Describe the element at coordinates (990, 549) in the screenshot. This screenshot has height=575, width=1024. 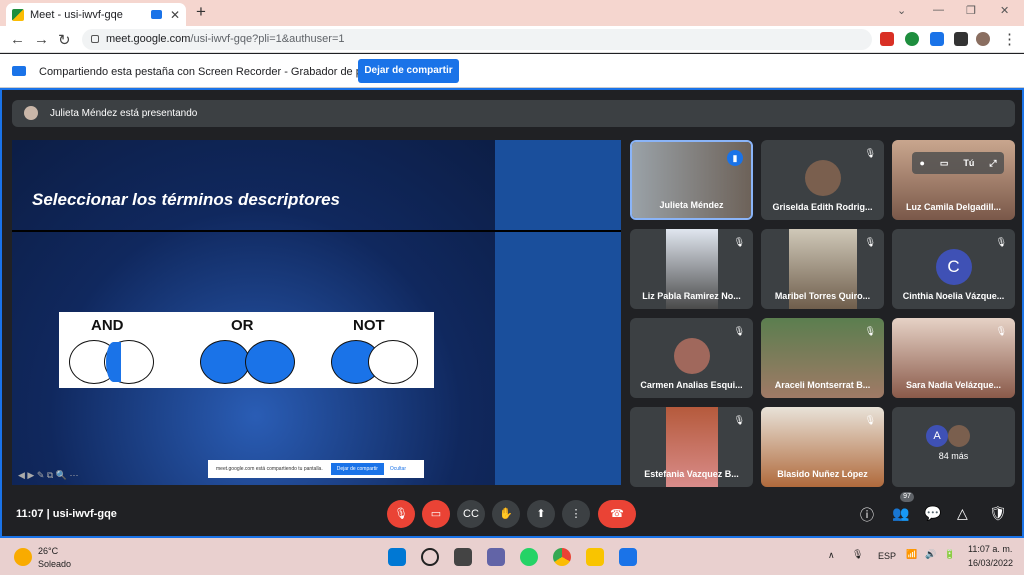
I see `clock-time: 11:07 a. m.` at that location.